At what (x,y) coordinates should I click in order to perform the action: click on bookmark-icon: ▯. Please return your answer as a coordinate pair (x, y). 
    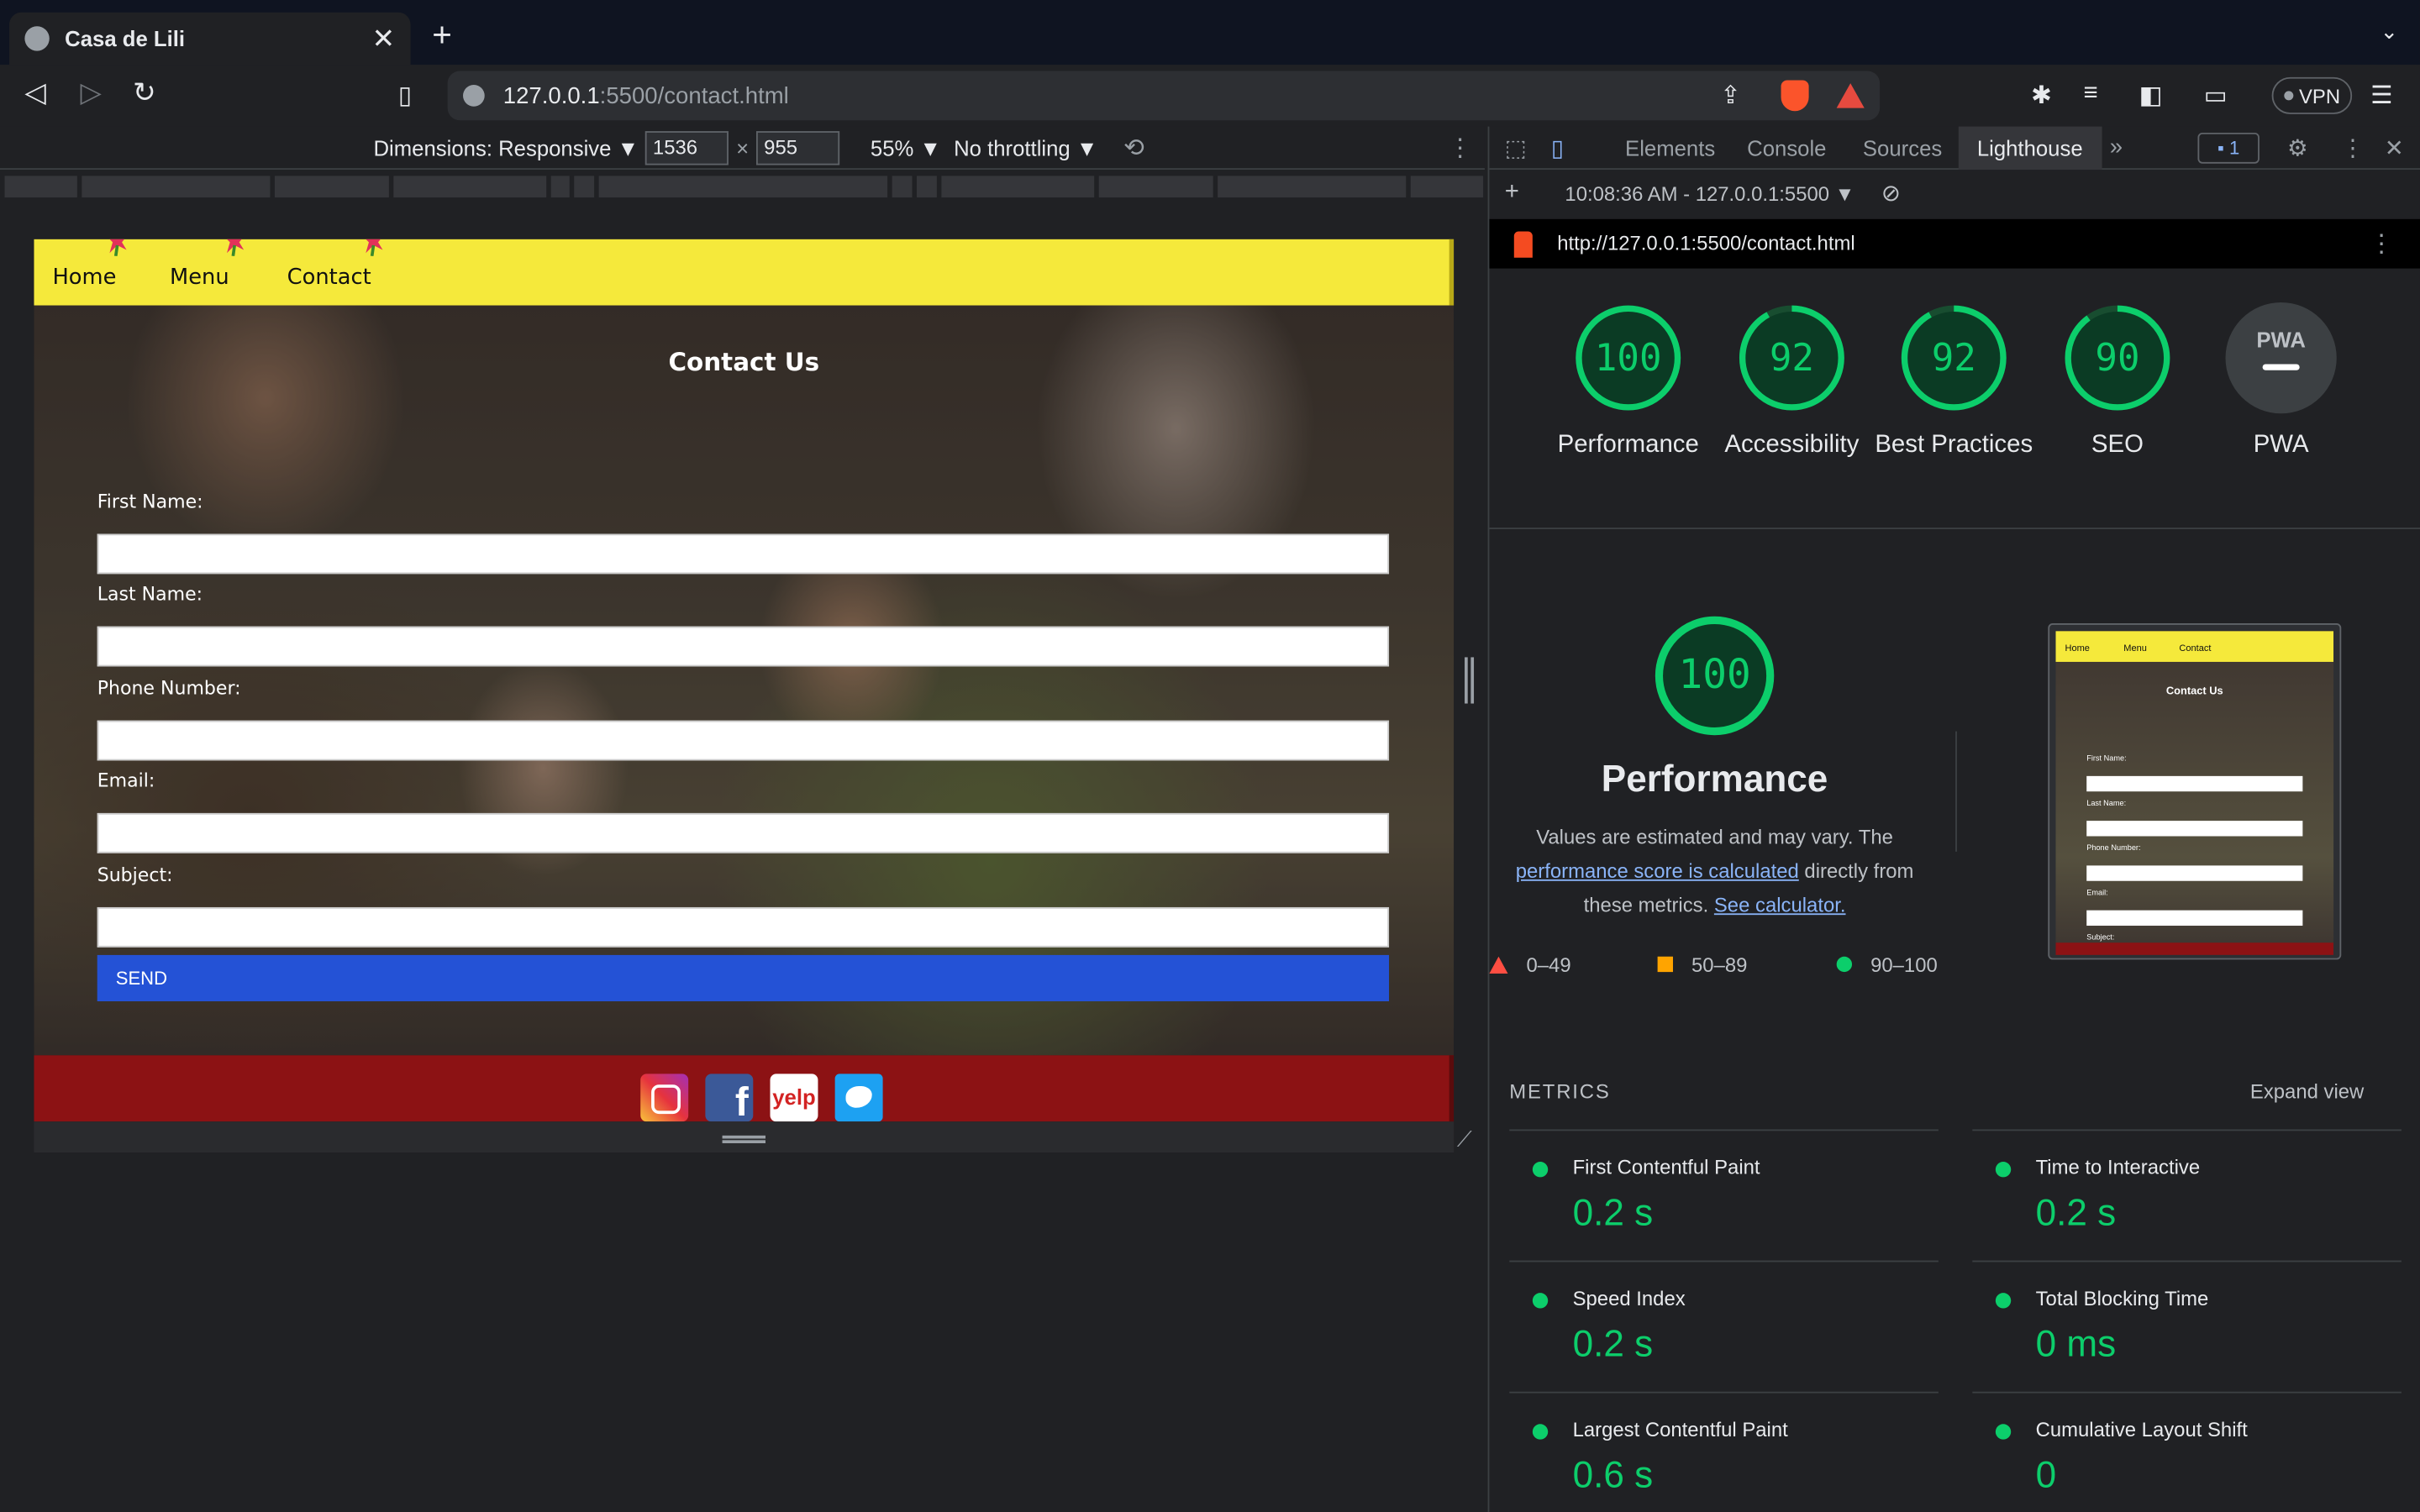
    Looking at the image, I should click on (405, 96).